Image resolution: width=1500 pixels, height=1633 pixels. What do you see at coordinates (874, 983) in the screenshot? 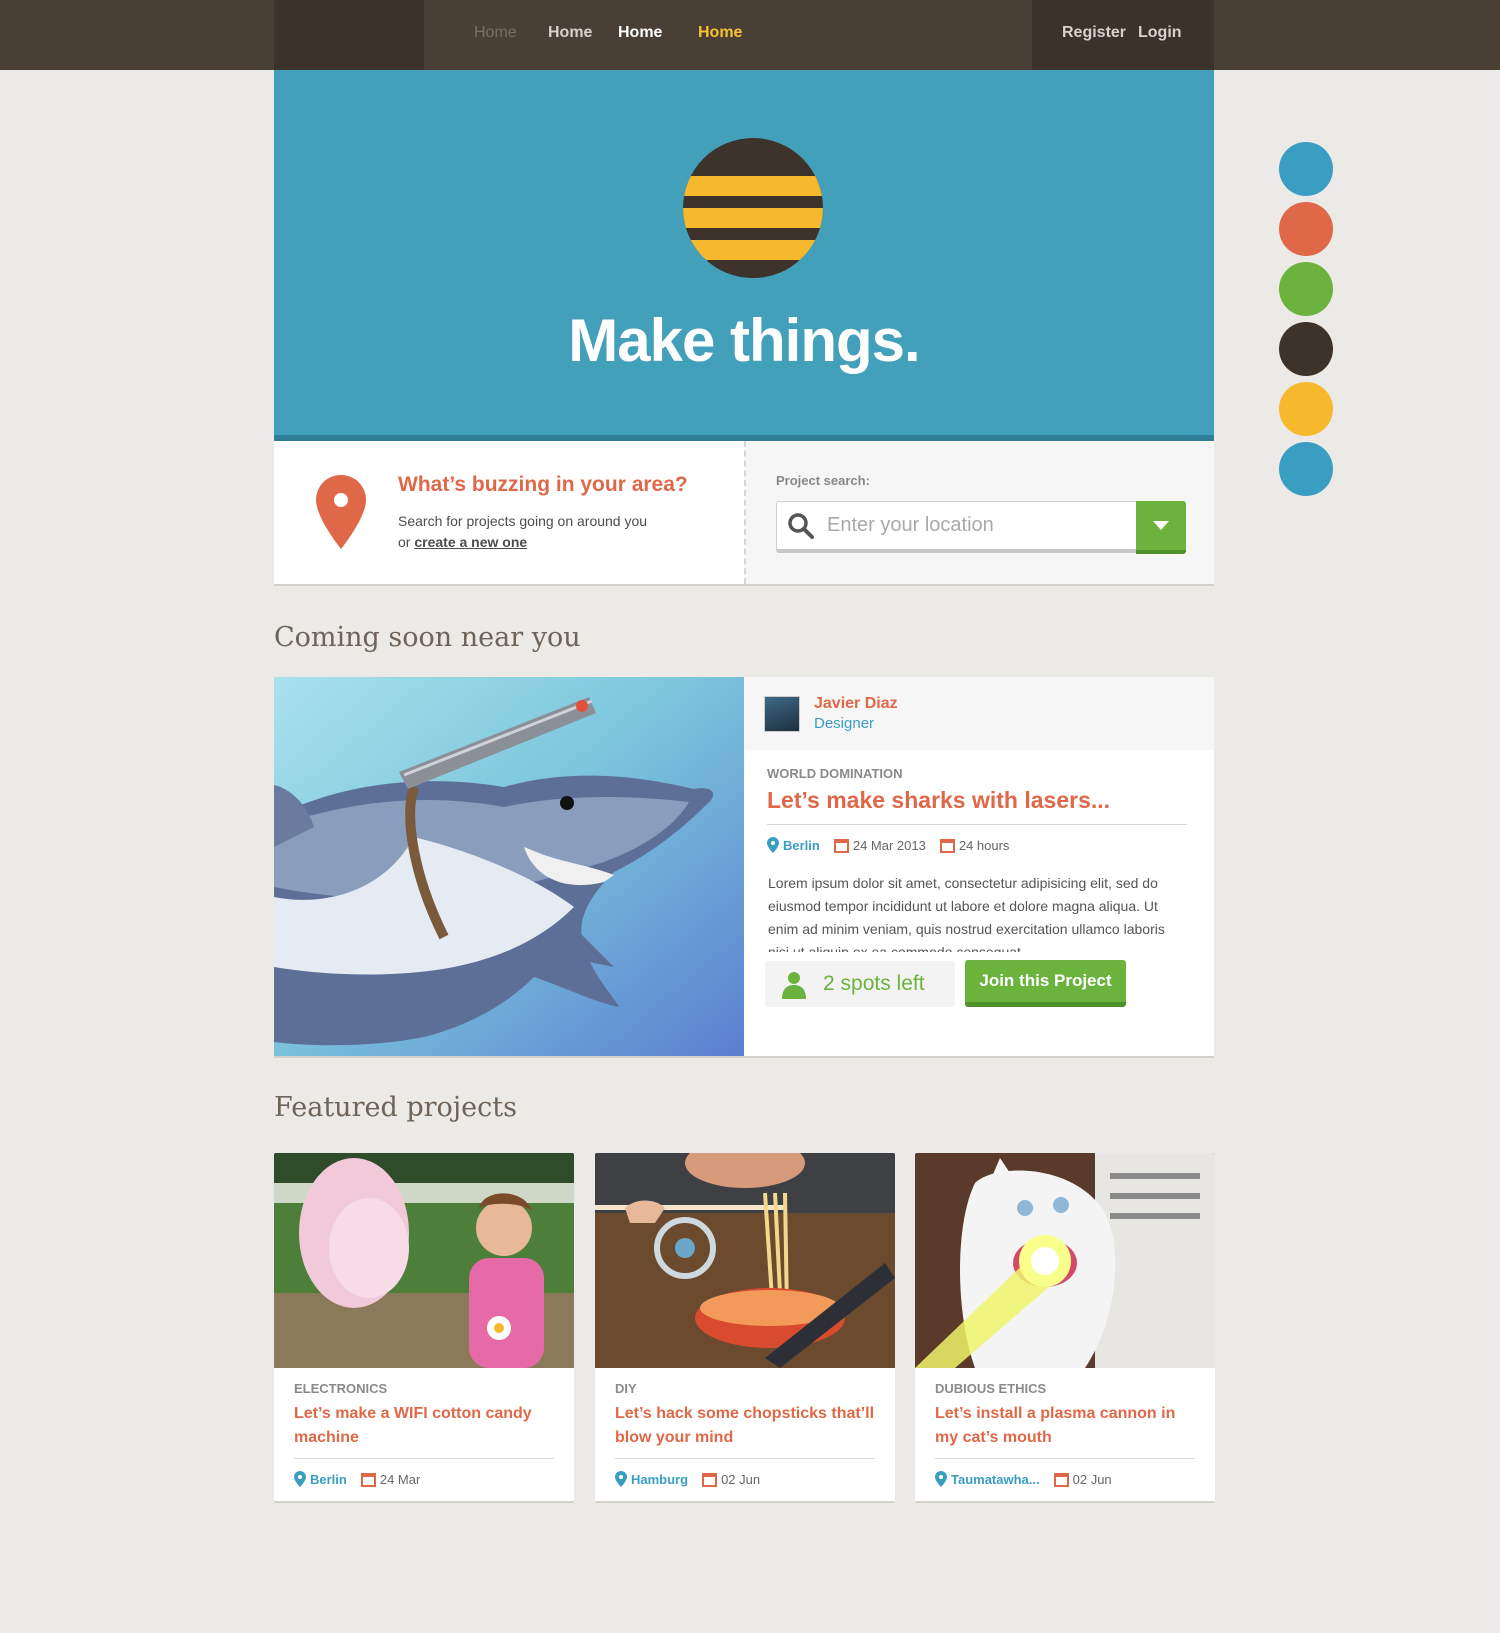
I see `spots-left-text: 2 spots left` at bounding box center [874, 983].